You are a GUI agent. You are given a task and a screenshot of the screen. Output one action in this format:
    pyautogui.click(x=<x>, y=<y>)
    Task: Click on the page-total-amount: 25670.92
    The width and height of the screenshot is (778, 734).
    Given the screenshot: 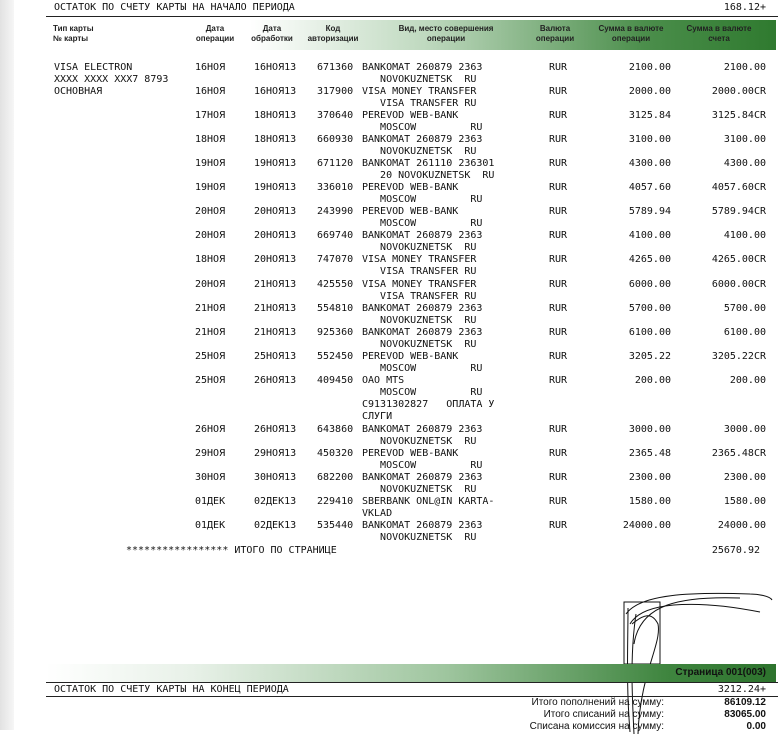 What is the action you would take?
    pyautogui.click(x=735, y=550)
    